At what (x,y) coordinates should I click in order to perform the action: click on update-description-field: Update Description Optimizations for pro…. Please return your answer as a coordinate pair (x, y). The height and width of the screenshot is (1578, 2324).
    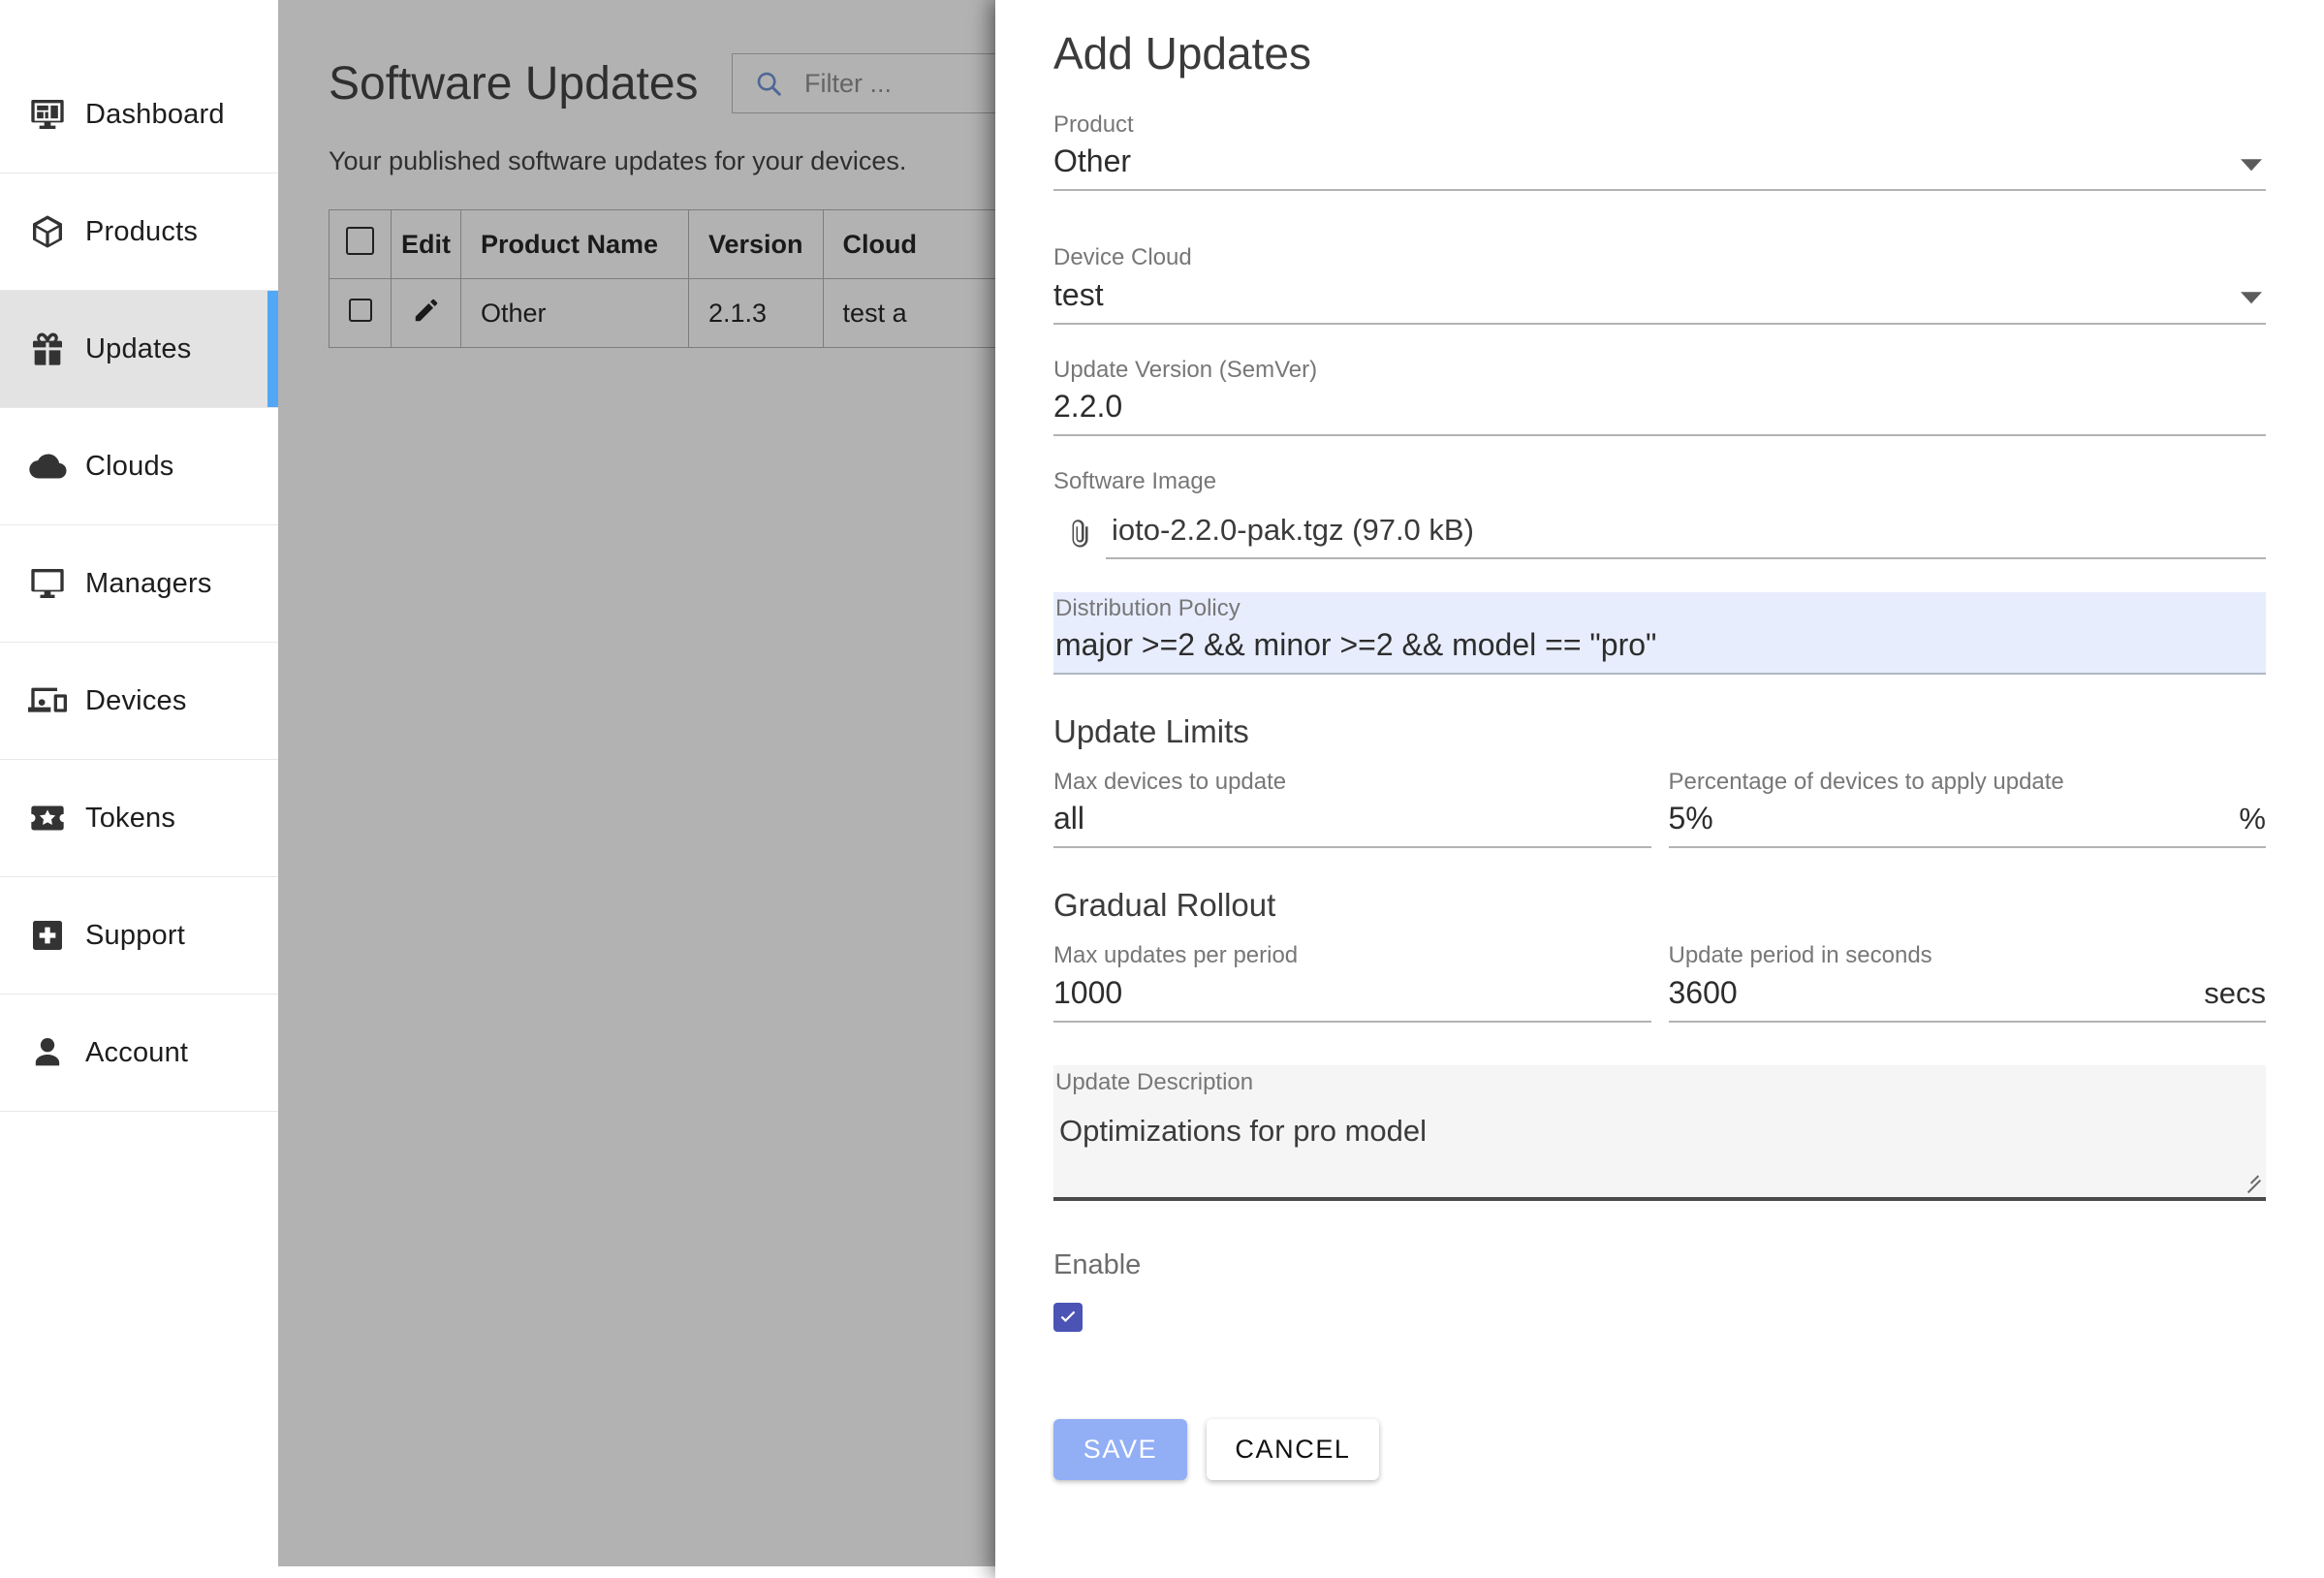
    Looking at the image, I should click on (1659, 1133).